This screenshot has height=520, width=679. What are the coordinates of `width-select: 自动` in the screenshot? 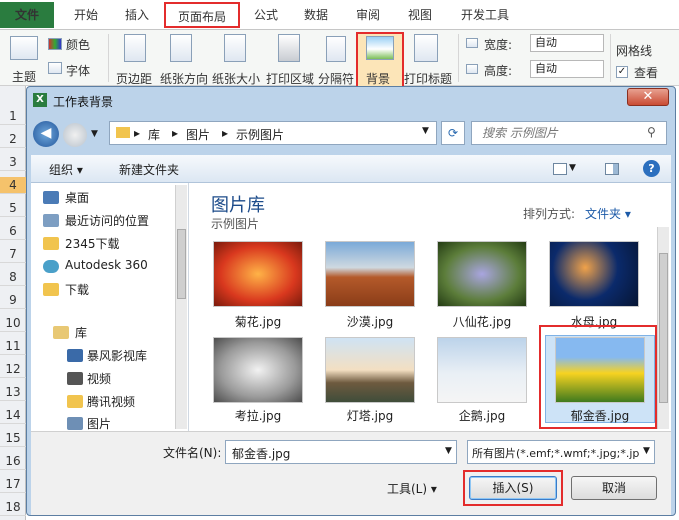 It's located at (567, 43).